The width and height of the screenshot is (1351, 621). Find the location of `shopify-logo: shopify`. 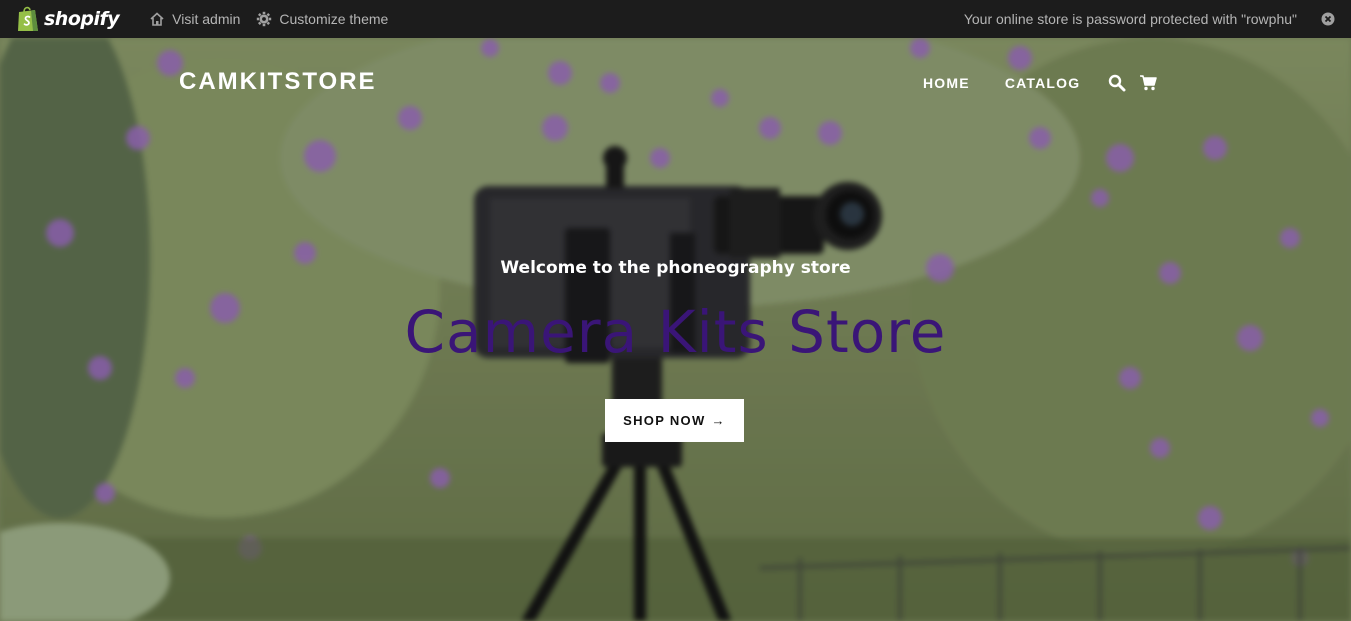

shopify-logo: shopify is located at coordinates (68, 19).